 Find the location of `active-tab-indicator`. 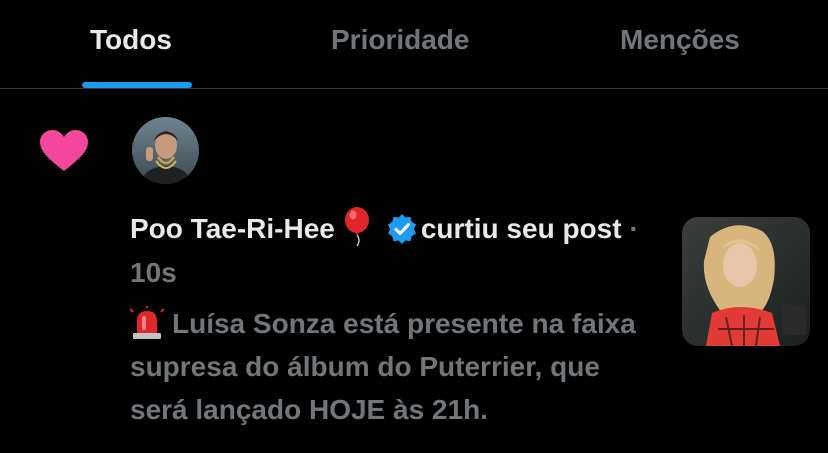

active-tab-indicator is located at coordinates (137, 85).